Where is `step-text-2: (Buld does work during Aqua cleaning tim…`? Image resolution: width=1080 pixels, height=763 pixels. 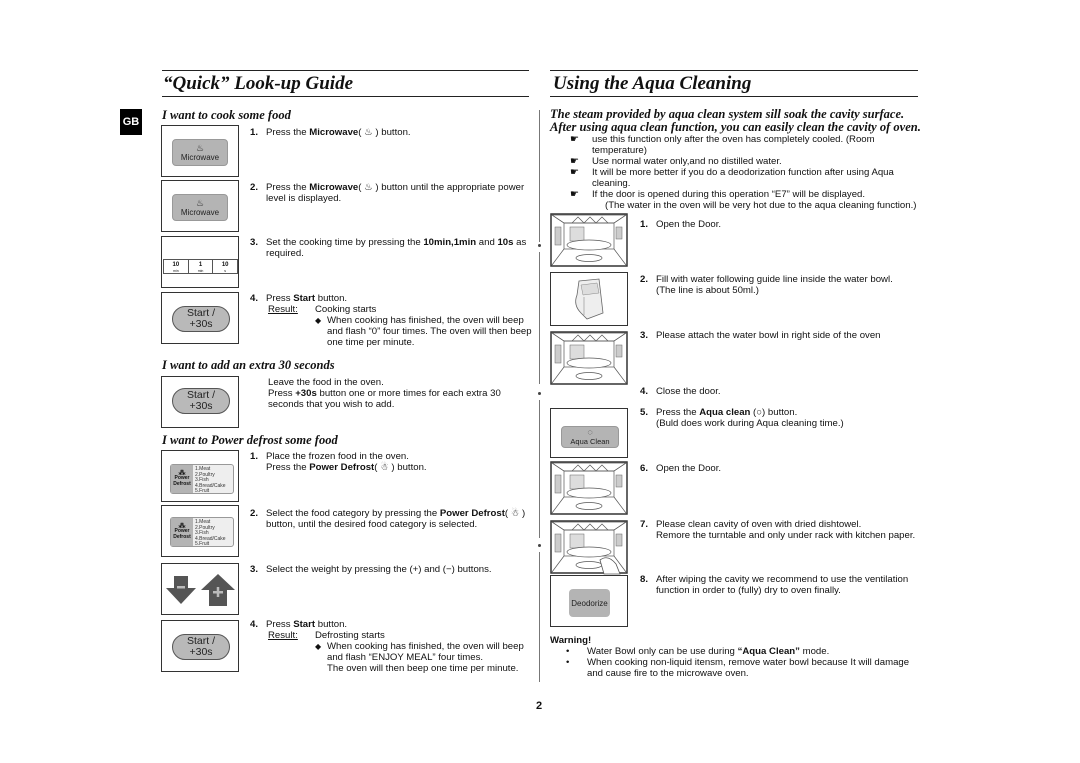
step-text-2: (Buld does work during Aqua cleaning tim… is located at coordinates (750, 423).